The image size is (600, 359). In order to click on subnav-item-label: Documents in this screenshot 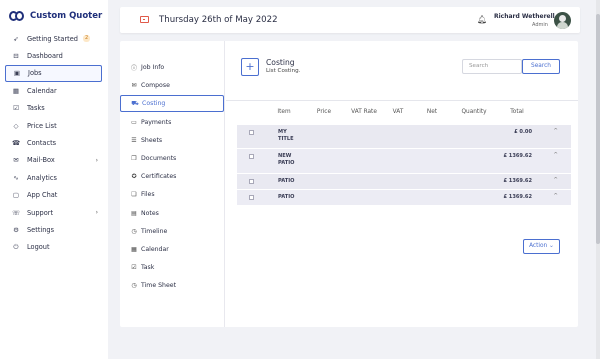, I will do `click(159, 158)`.